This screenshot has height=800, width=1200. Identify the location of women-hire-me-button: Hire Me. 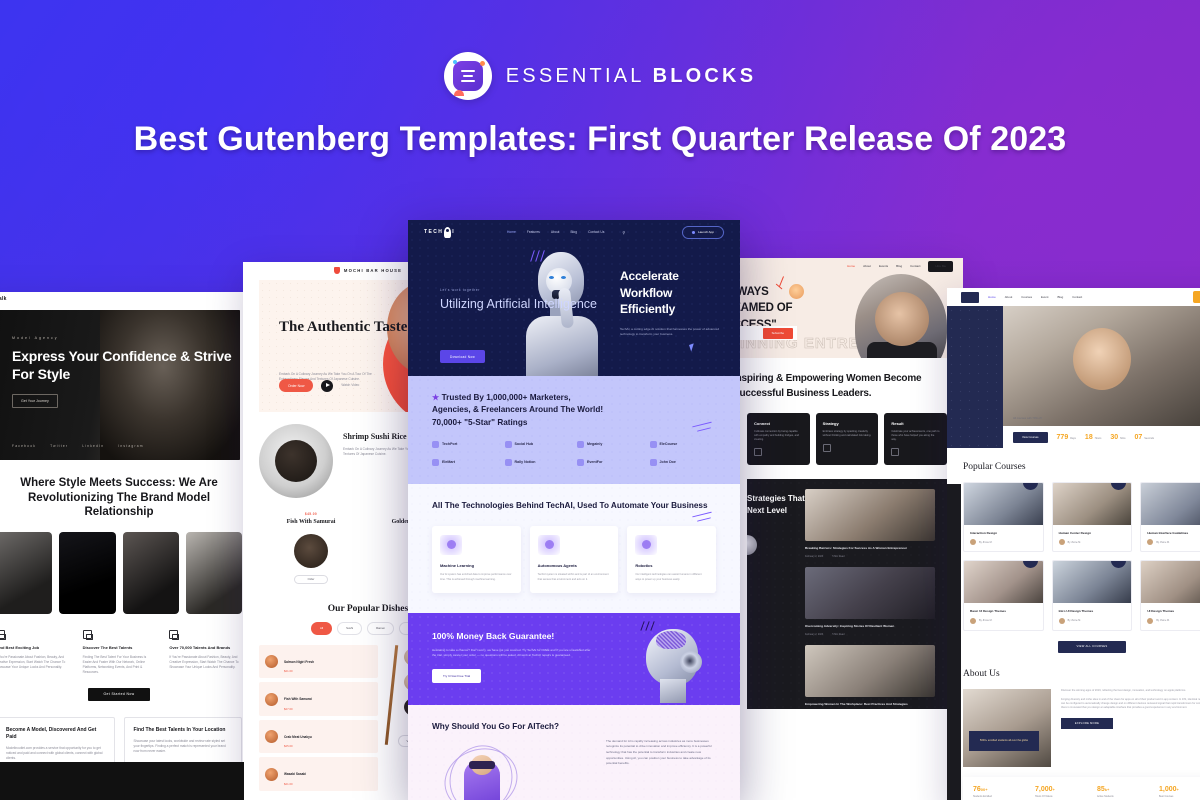
(940, 266).